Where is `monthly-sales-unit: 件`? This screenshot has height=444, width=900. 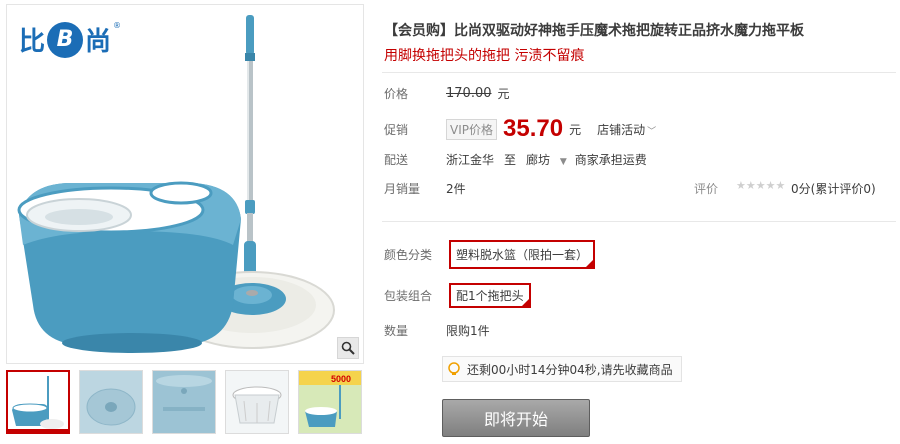
monthly-sales-unit: 件 is located at coordinates (459, 189).